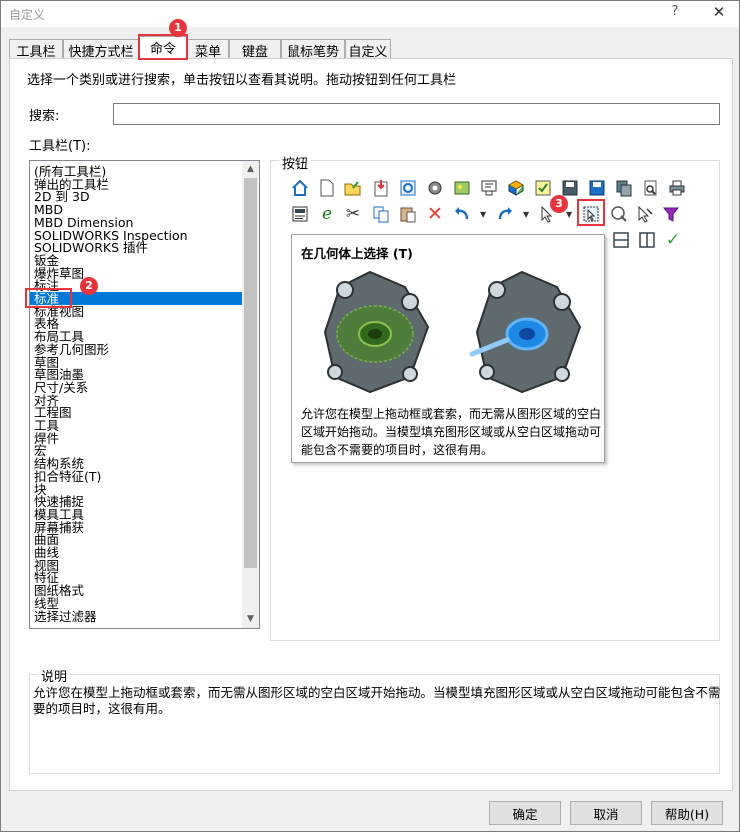 The width and height of the screenshot is (740, 832). What do you see at coordinates (489, 188) in the screenshot?
I see `print-preview-icon` at bounding box center [489, 188].